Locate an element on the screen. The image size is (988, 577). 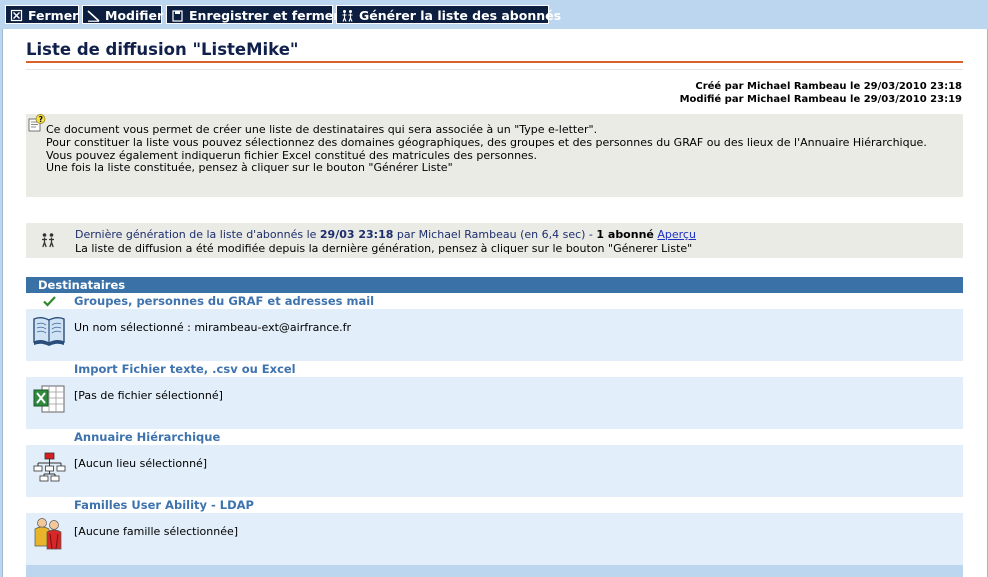
book-icon is located at coordinates (49, 331).